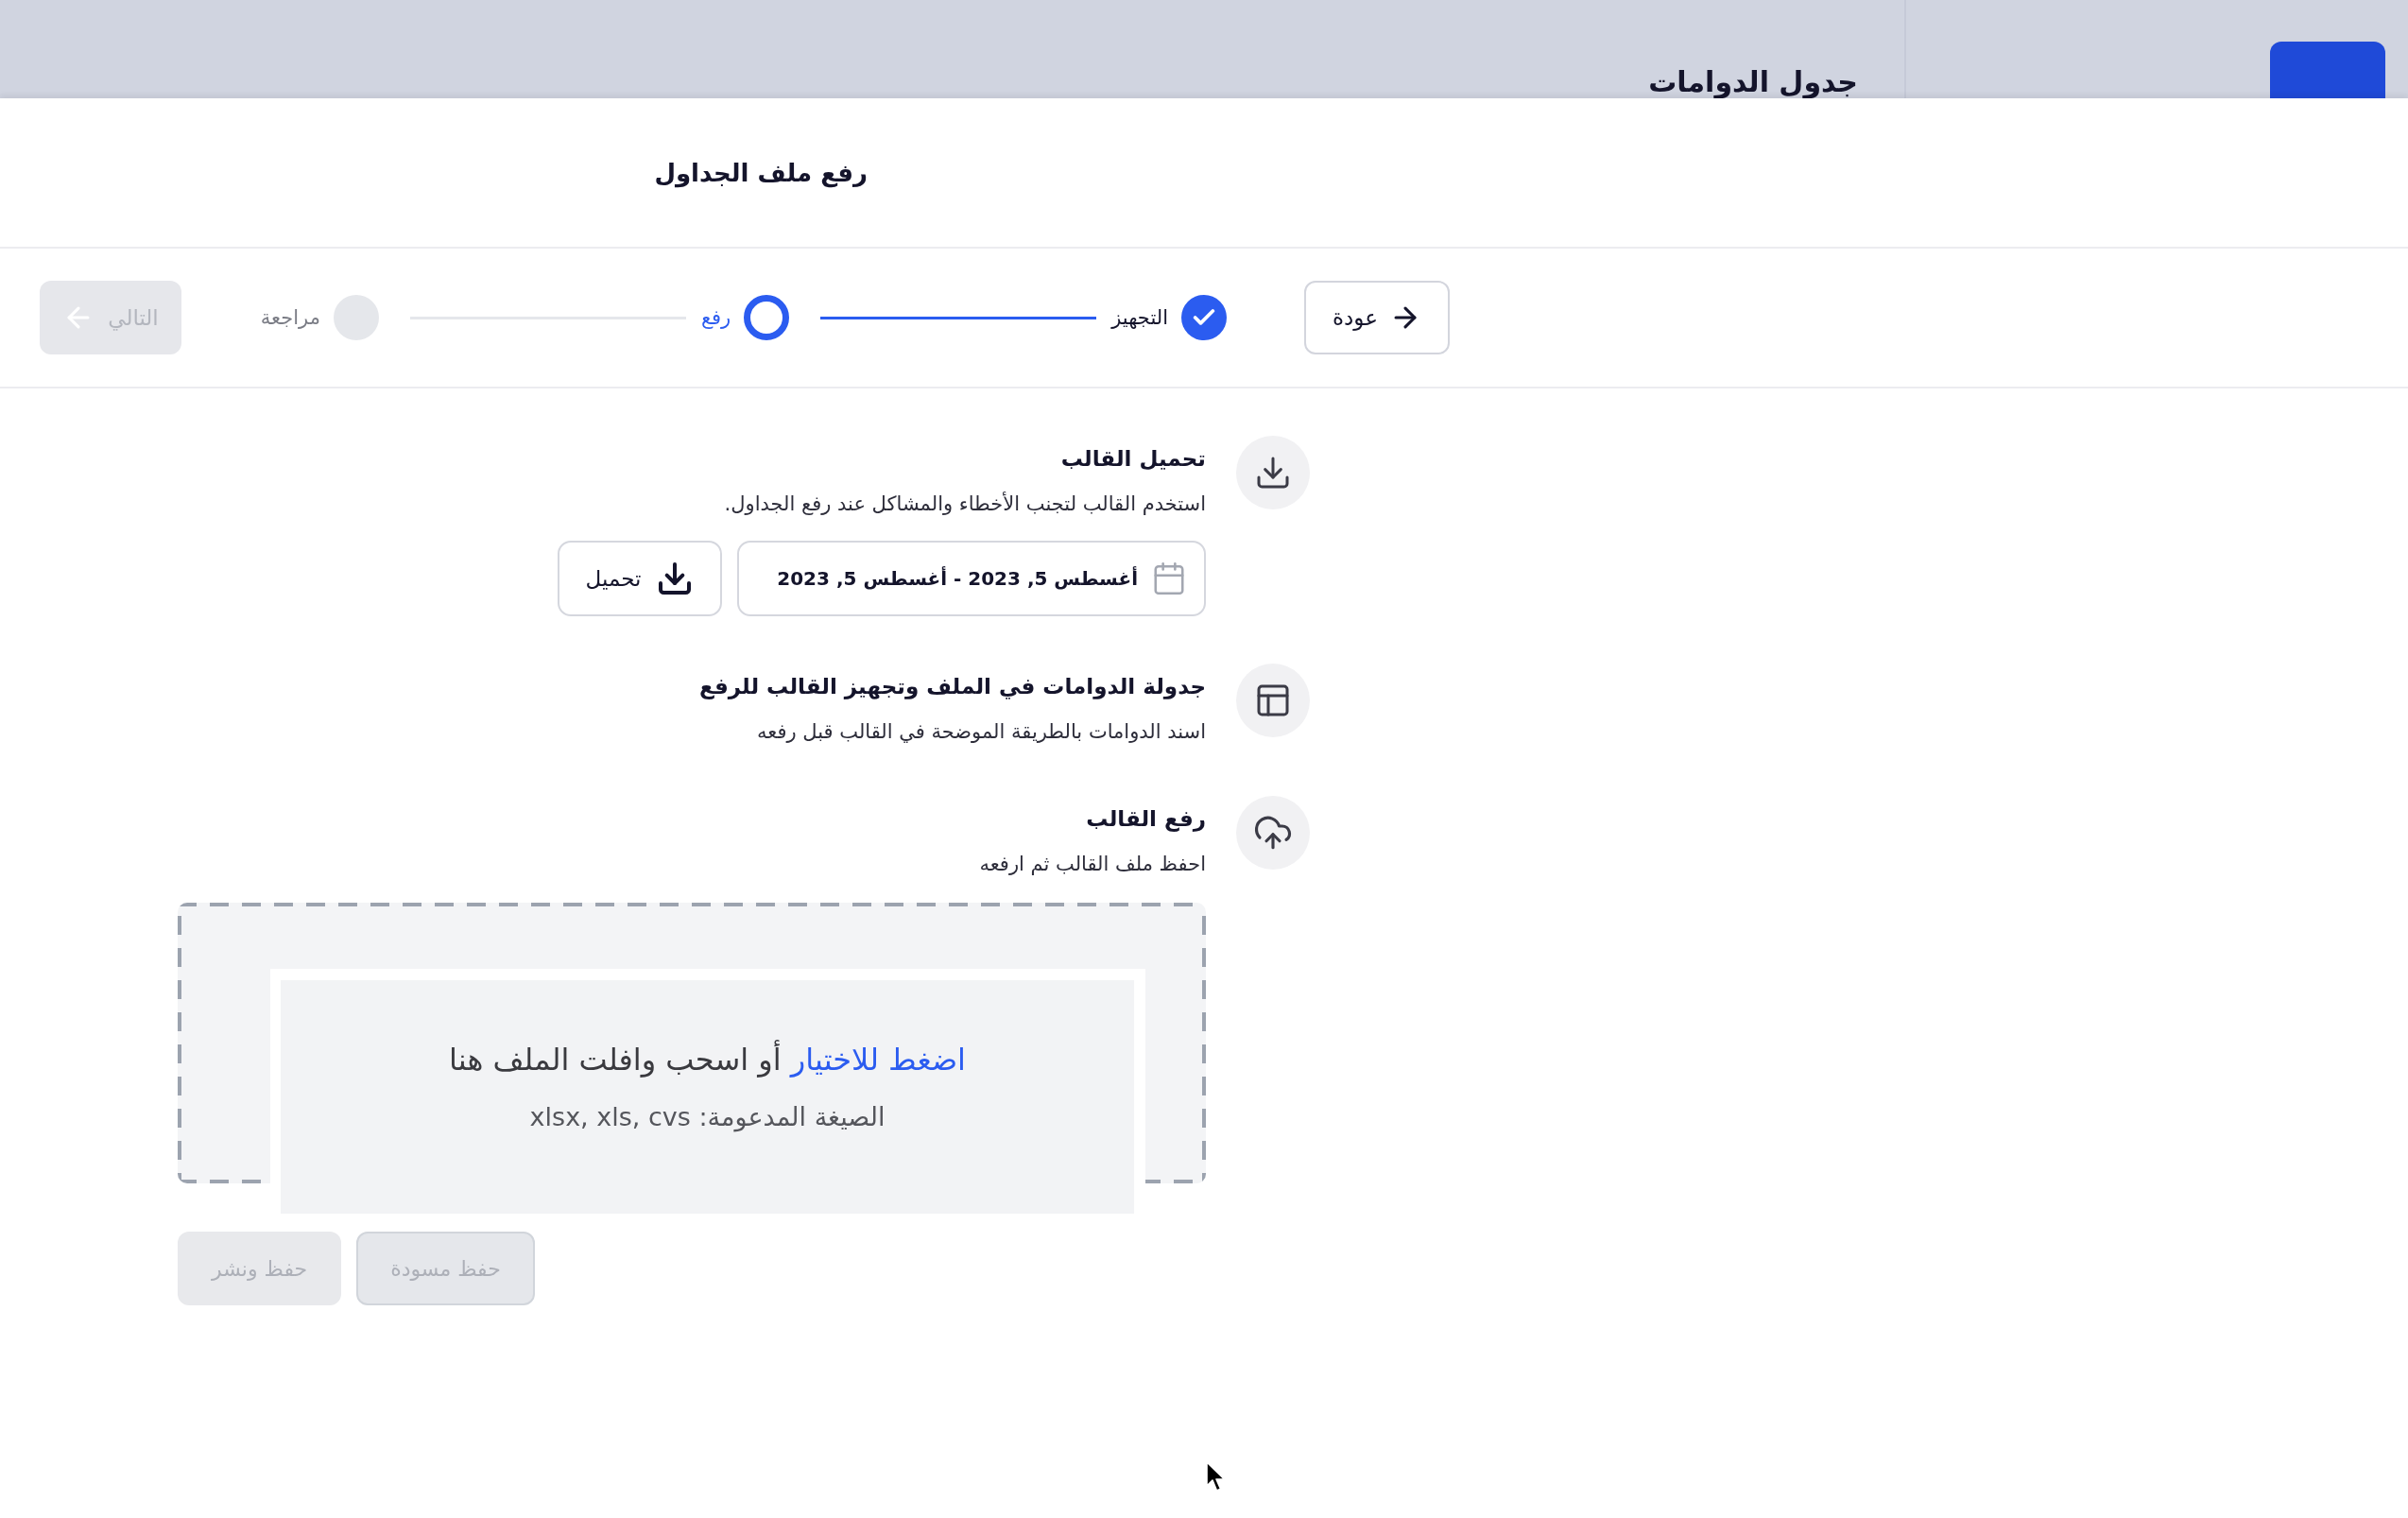 The width and height of the screenshot is (2408, 1518). I want to click on step-label: رفع, so click(715, 318).